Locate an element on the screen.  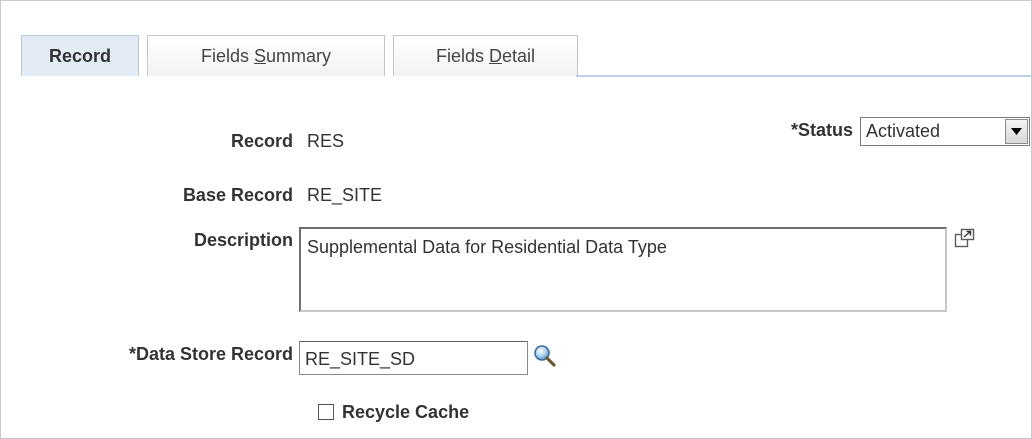
status-selected-value: Activated is located at coordinates (903, 131).